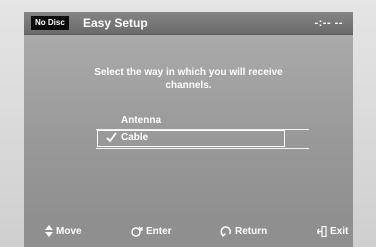  I want to click on option-cable: Cable, so click(134, 138).